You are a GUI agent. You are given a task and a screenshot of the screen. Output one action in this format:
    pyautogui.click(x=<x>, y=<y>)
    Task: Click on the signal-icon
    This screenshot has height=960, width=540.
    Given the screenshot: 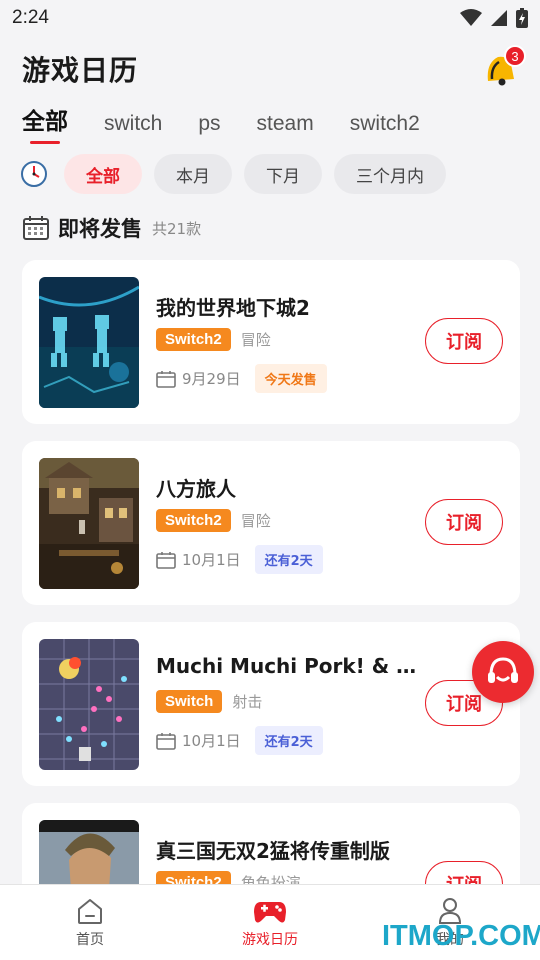 What is the action you would take?
    pyautogui.click(x=499, y=18)
    